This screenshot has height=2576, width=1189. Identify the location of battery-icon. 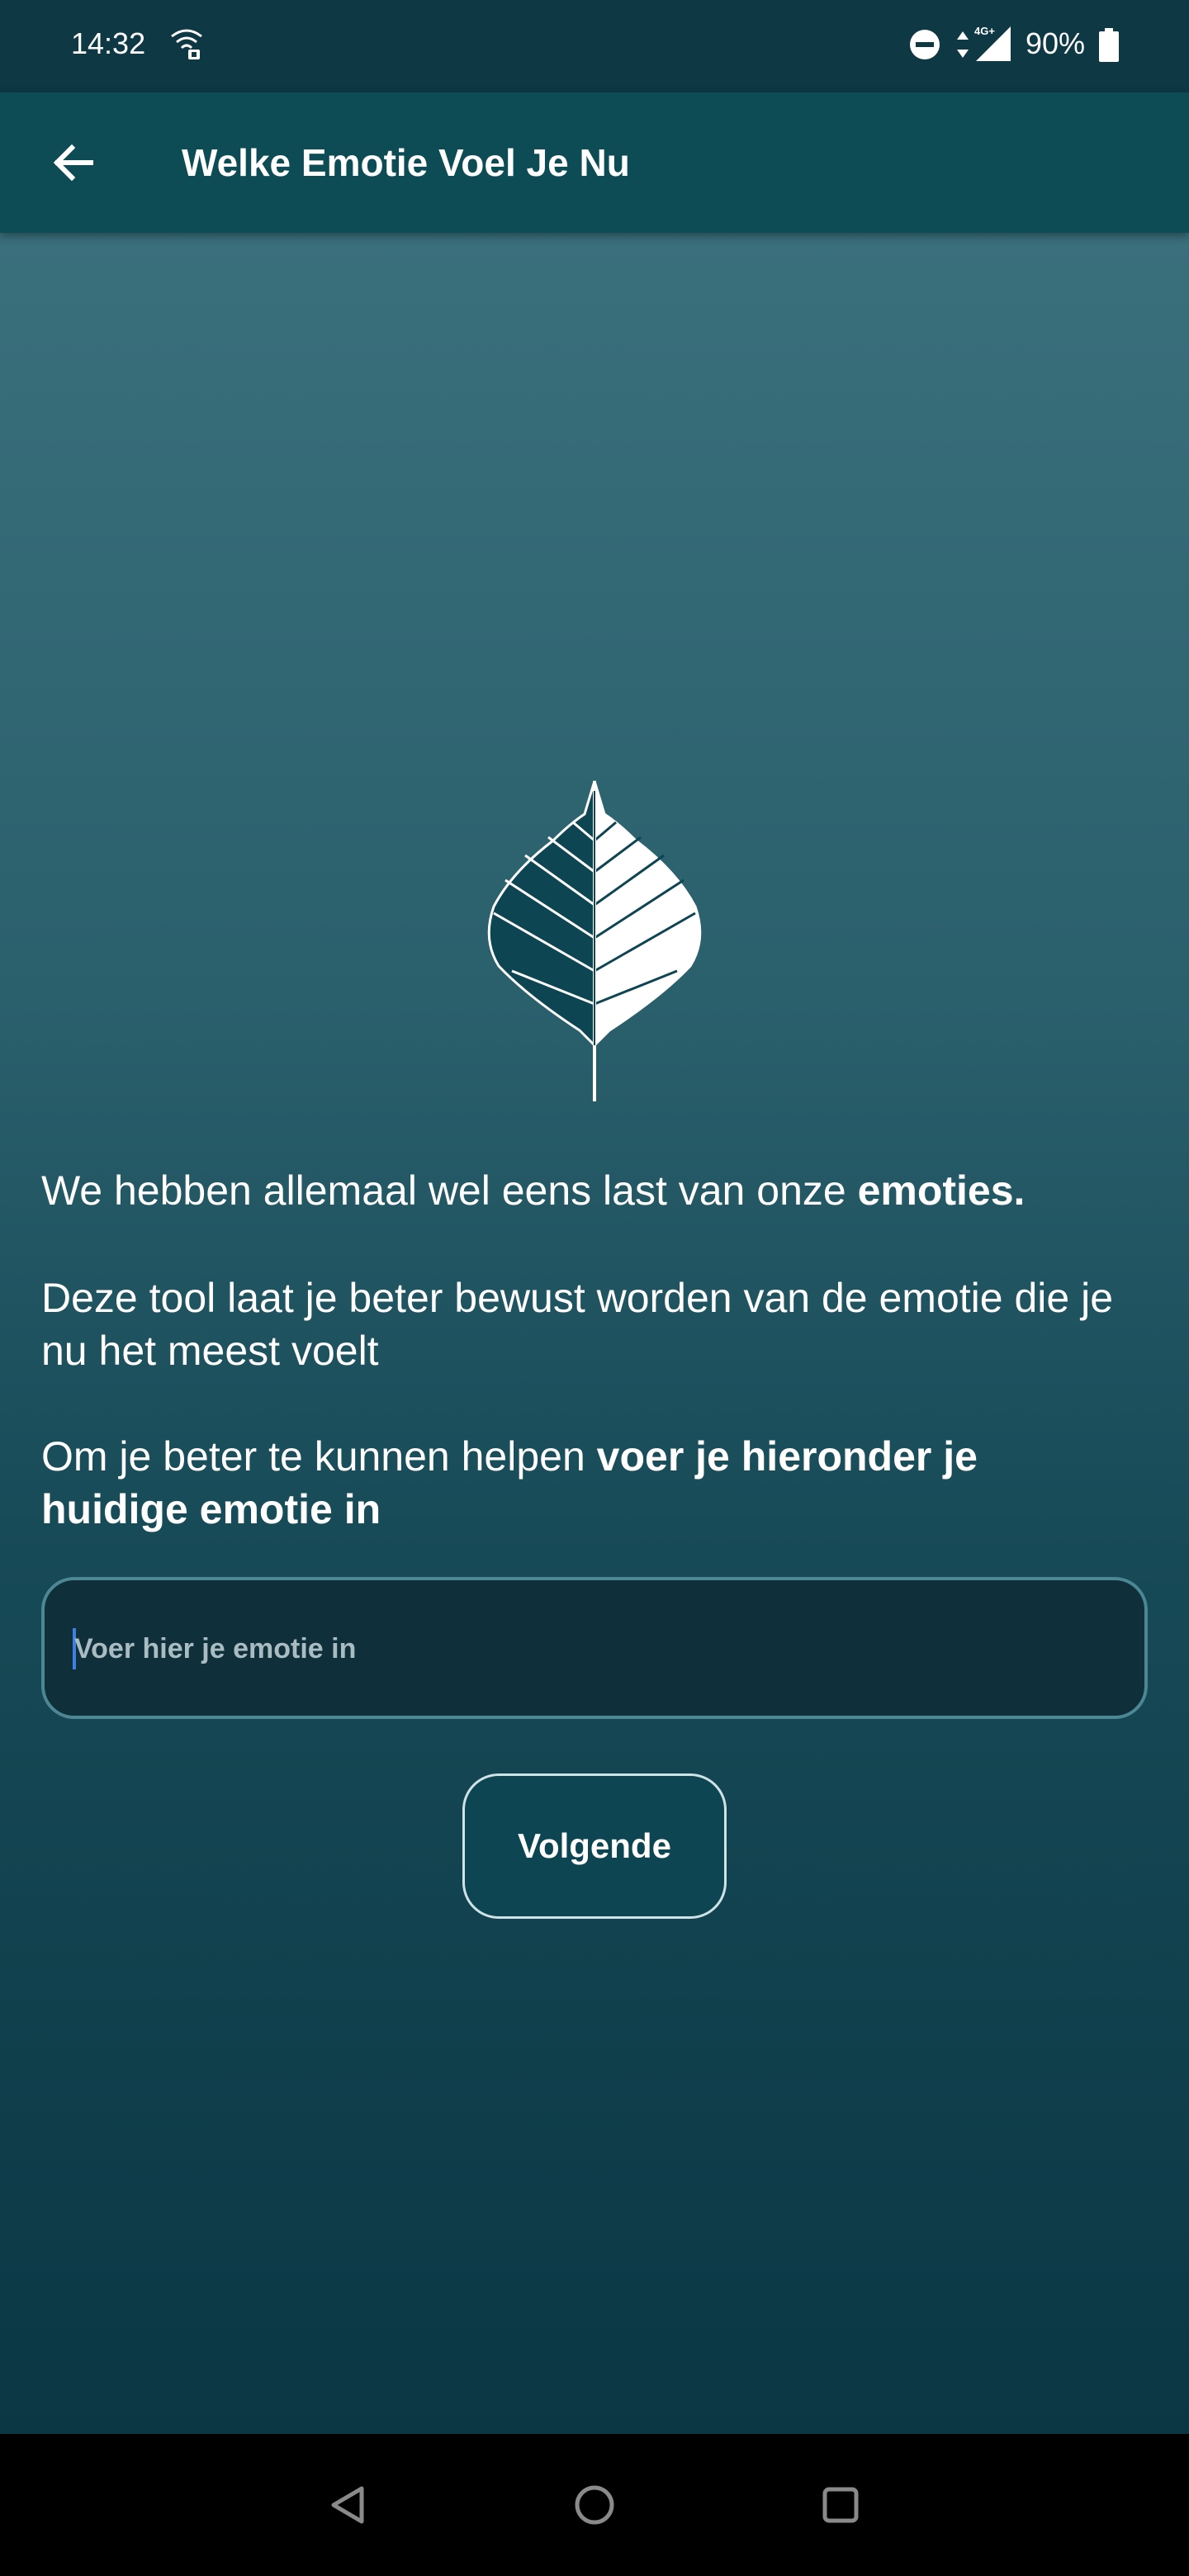
(1109, 47).